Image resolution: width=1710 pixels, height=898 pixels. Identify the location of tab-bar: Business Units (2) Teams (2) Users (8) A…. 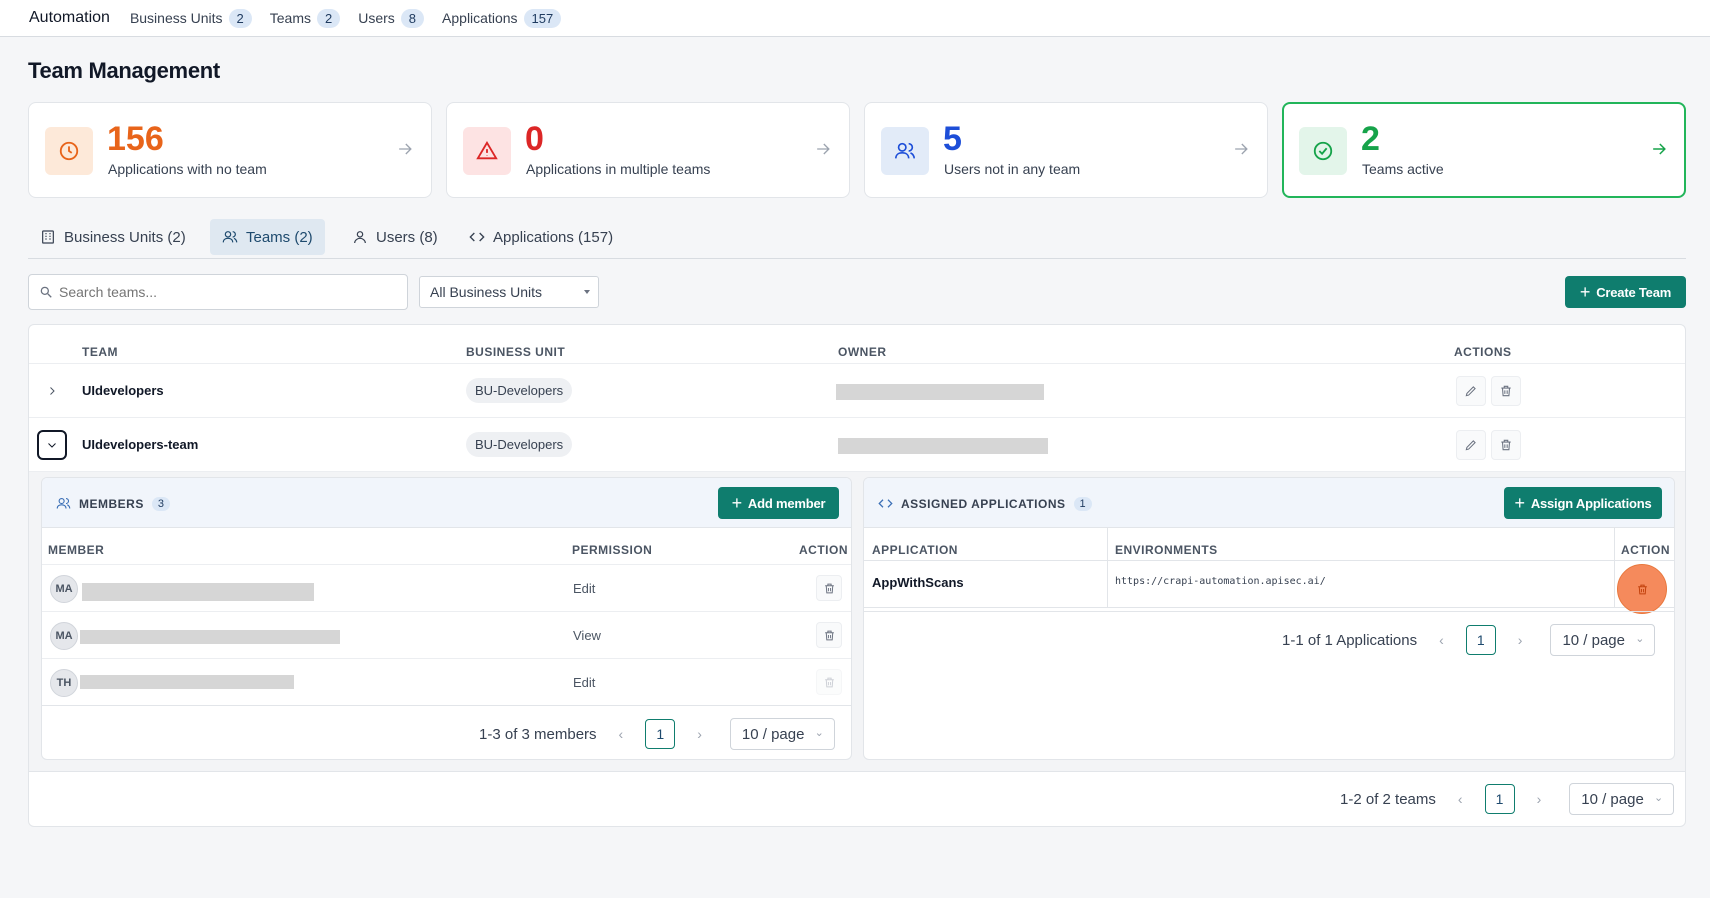
(857, 238).